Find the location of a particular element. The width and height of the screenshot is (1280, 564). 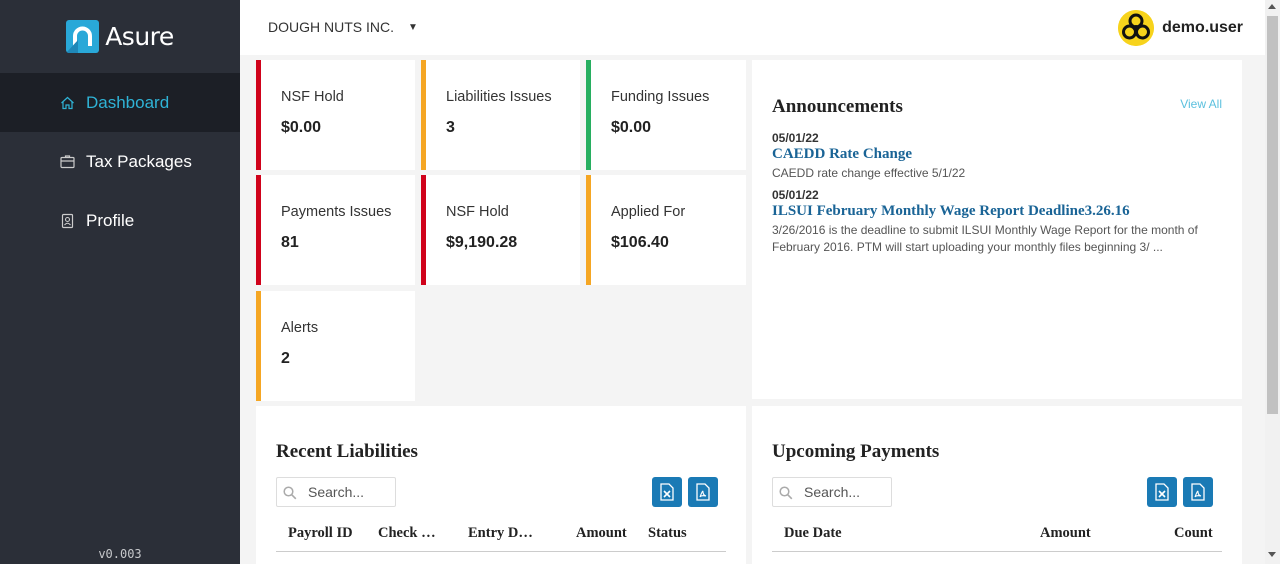

page-scrollbar is located at coordinates (1272, 282).